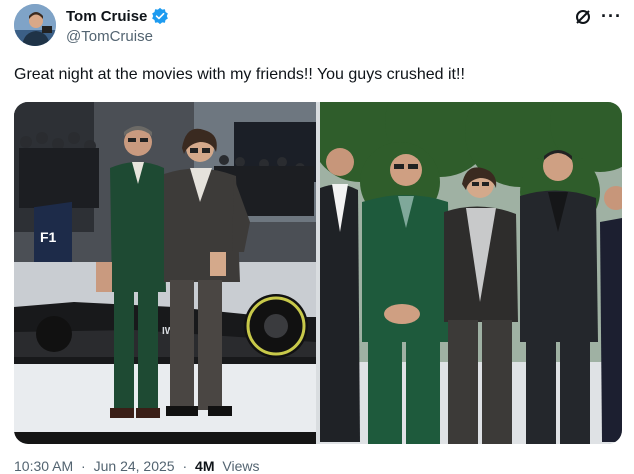 Image resolution: width=634 pixels, height=474 pixels. What do you see at coordinates (43, 466) in the screenshot?
I see `tweet-time: 10:30 AM` at bounding box center [43, 466].